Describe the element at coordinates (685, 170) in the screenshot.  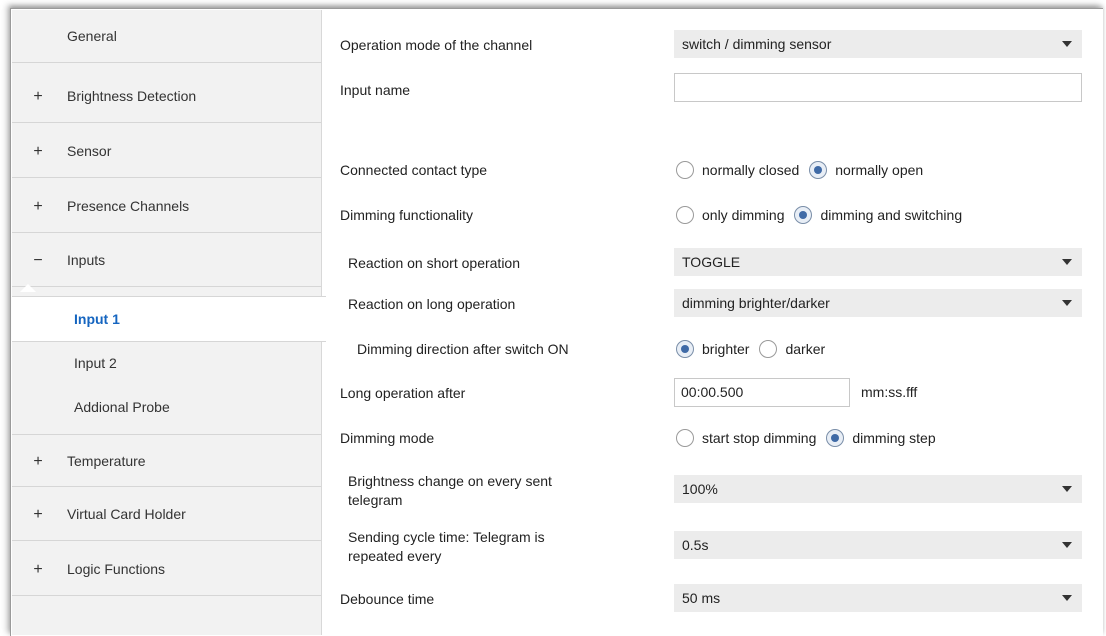
I see `radio-normally-closed` at that location.